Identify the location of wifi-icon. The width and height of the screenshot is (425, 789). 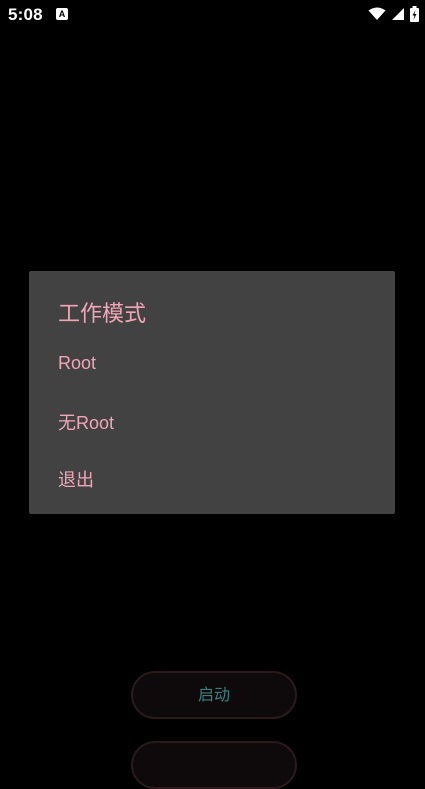
(377, 14).